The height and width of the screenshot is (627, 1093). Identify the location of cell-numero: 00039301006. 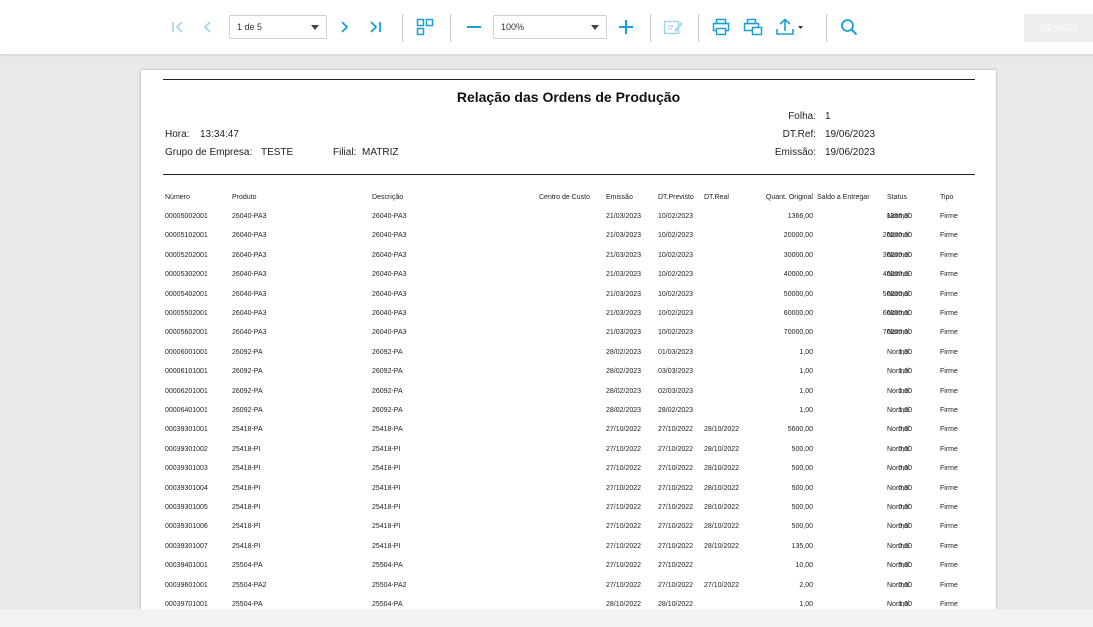
(186, 527).